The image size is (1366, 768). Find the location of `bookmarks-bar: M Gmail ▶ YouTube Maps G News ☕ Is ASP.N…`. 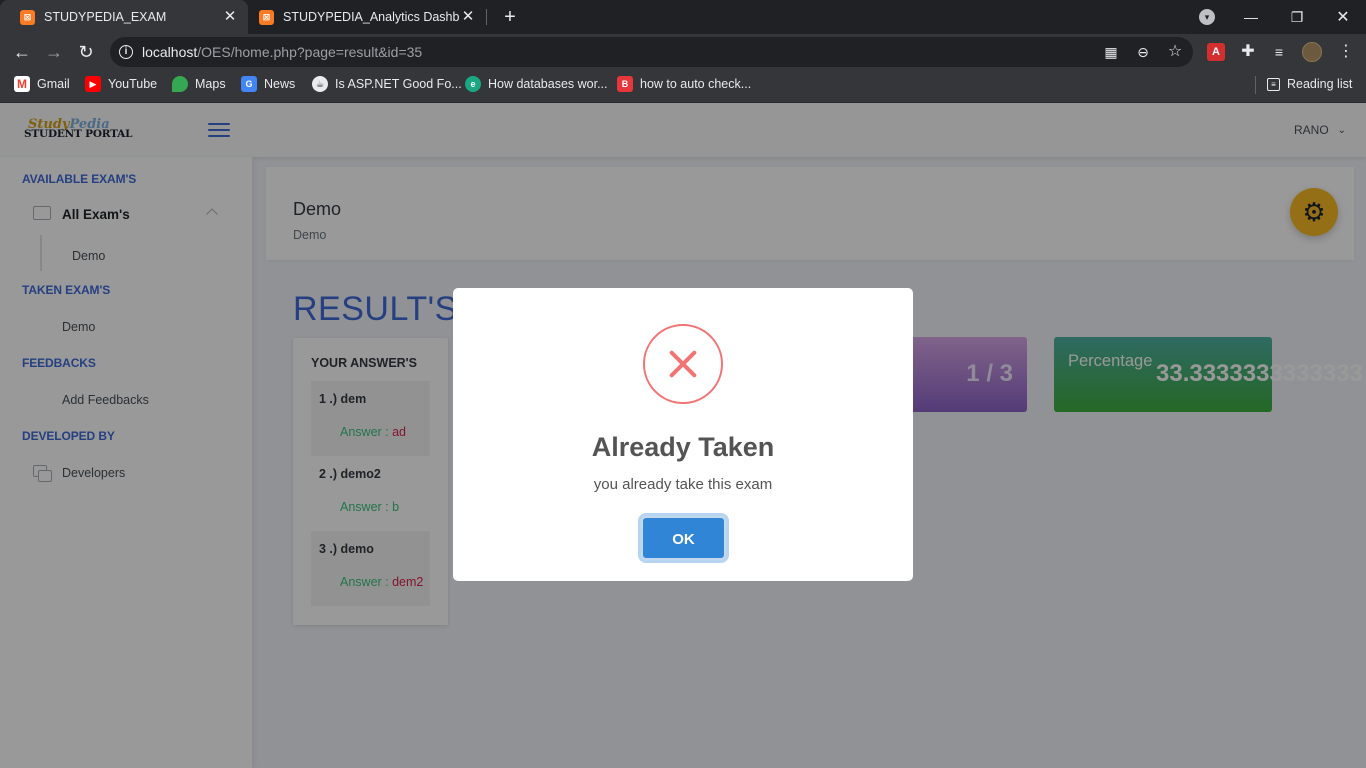

bookmarks-bar: M Gmail ▶ YouTube Maps G News ☕ Is ASP.N… is located at coordinates (683, 86).